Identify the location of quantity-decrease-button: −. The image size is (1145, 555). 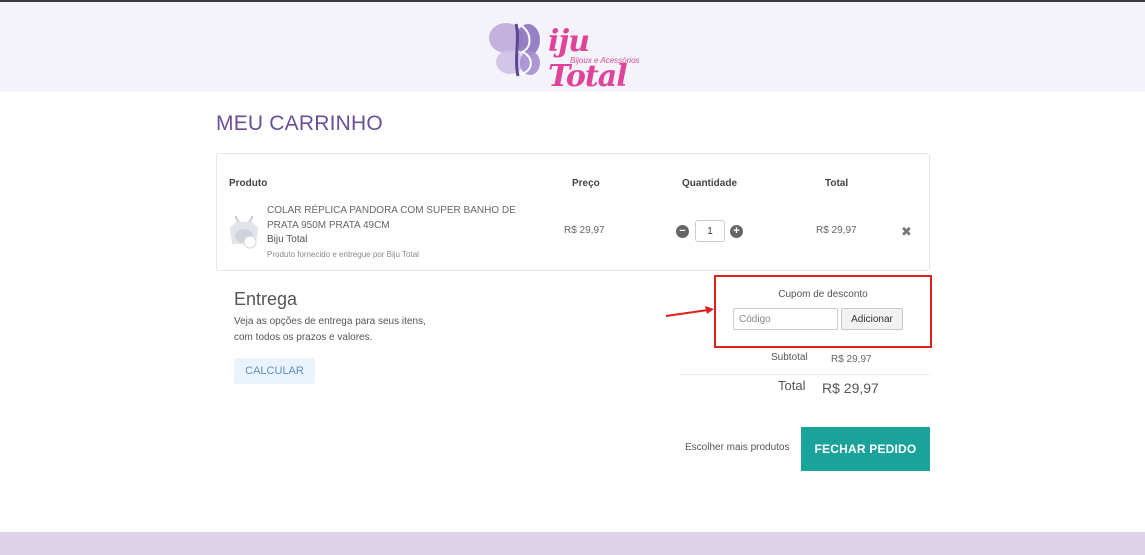
(682, 231).